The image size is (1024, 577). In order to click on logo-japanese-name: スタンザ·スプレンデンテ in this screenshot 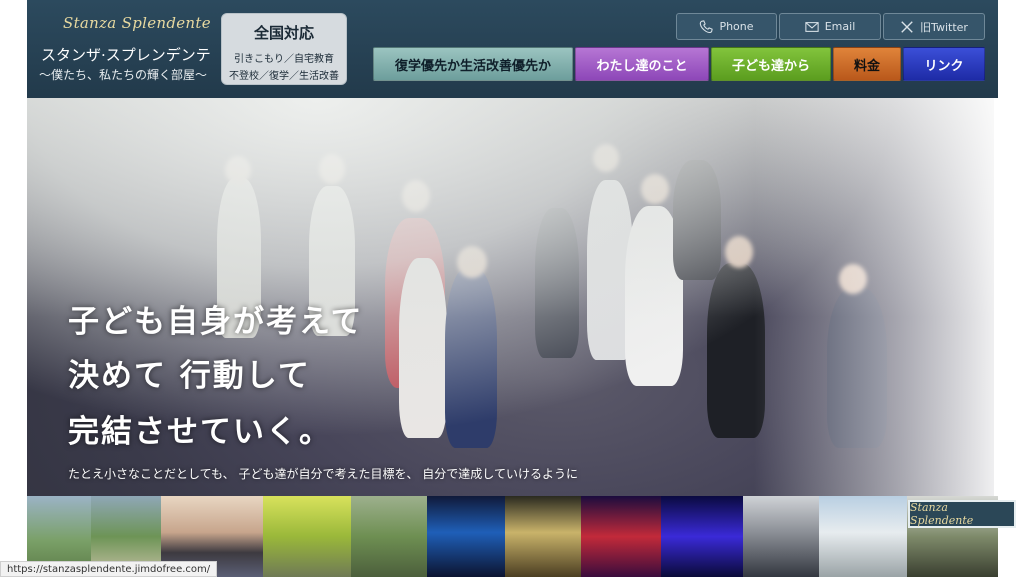, I will do `click(126, 54)`.